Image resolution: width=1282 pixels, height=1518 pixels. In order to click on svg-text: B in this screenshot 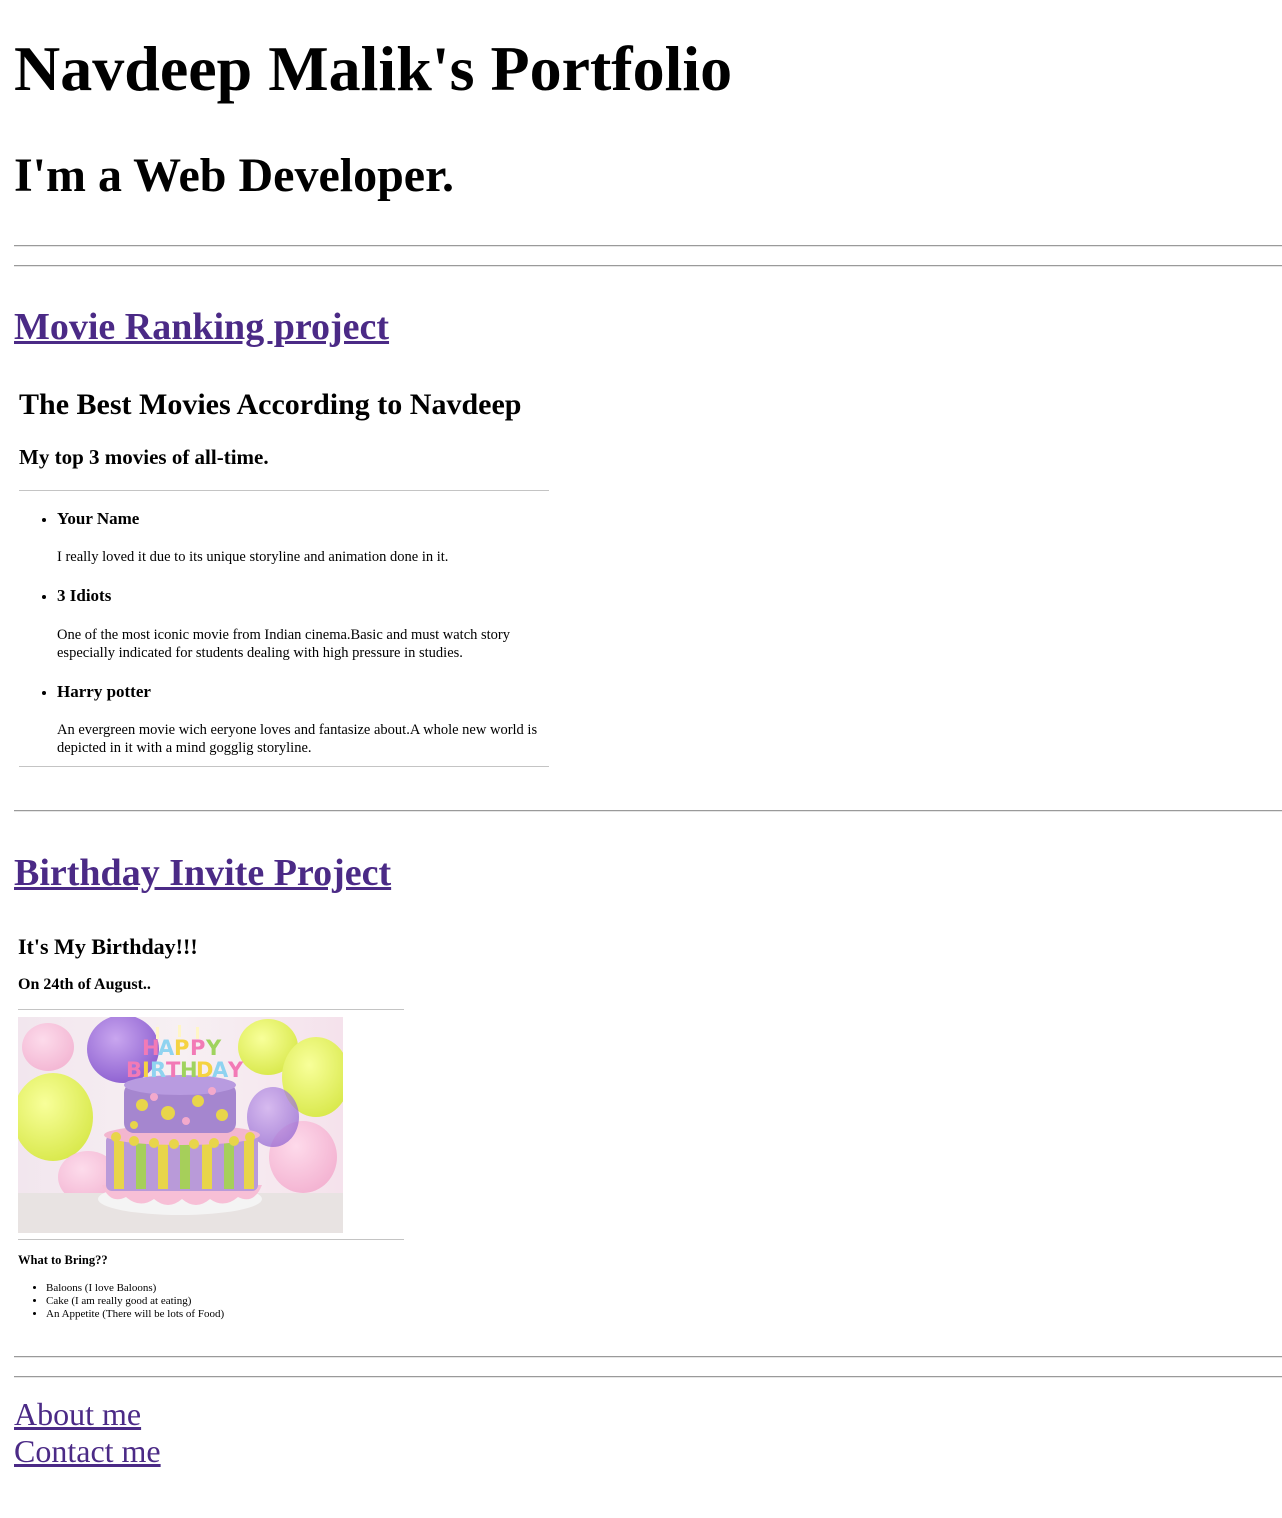, I will do `click(134, 1070)`.